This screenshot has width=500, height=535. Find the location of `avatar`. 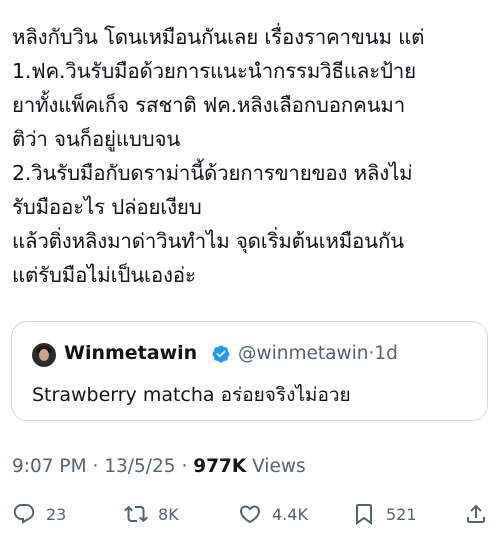

avatar is located at coordinates (44, 355).